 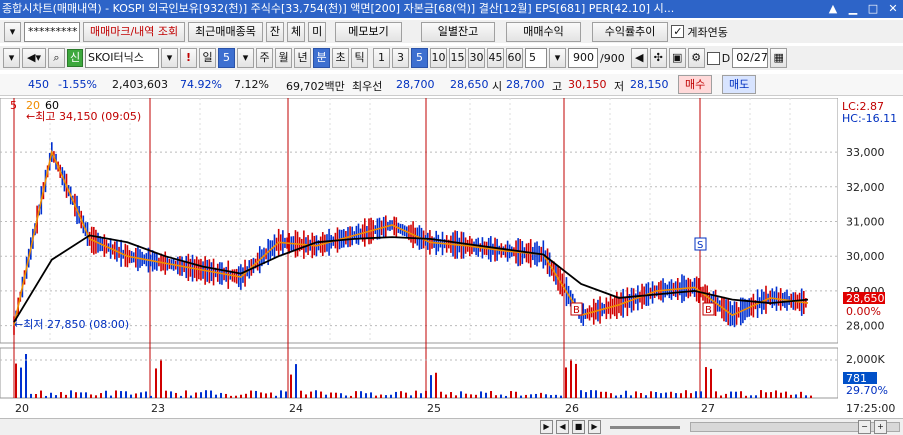 I want to click on scroll-left-icon: ◀, so click(x=639, y=58).